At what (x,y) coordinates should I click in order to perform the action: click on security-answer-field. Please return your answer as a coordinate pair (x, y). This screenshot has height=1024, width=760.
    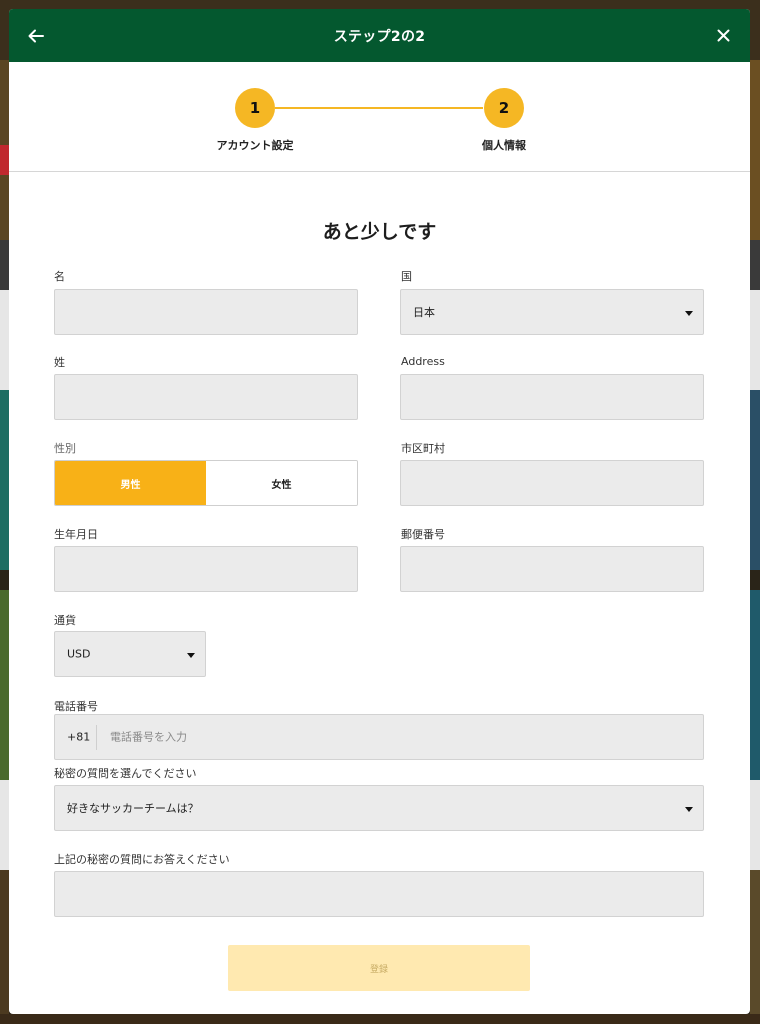
    Looking at the image, I should click on (379, 894).